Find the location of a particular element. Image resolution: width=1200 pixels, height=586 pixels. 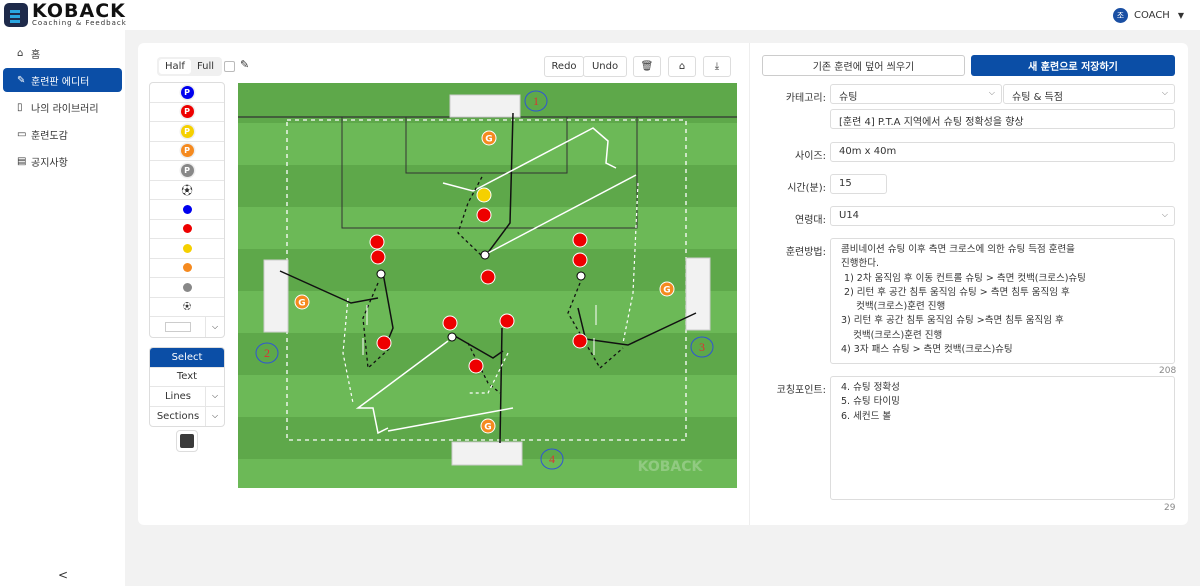

download-button: ⤓ is located at coordinates (717, 66).